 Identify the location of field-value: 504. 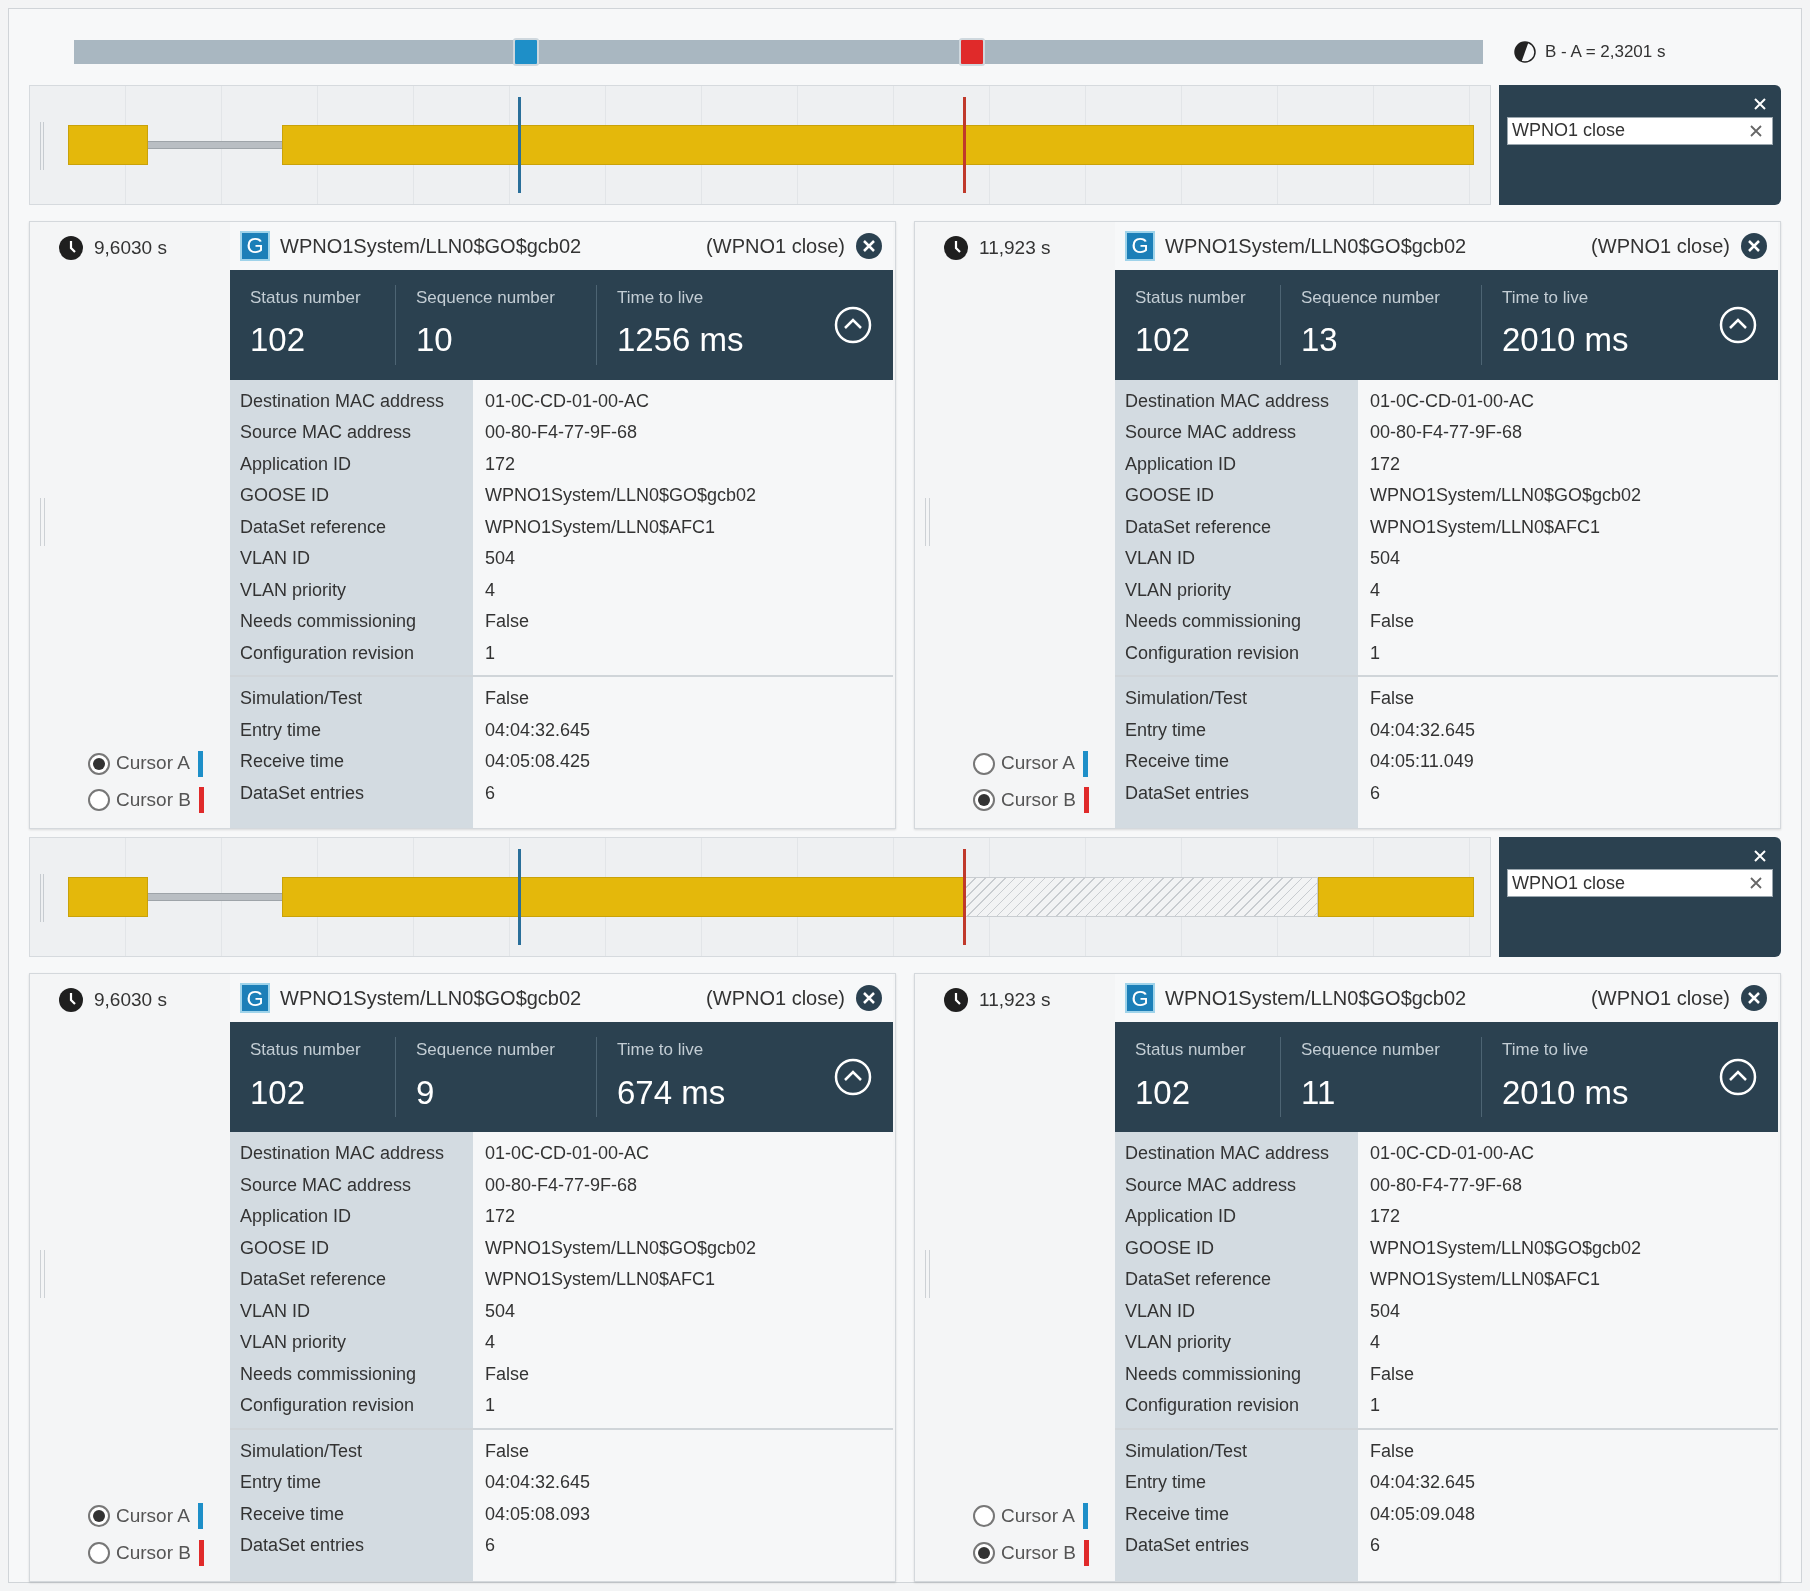
(500, 1311).